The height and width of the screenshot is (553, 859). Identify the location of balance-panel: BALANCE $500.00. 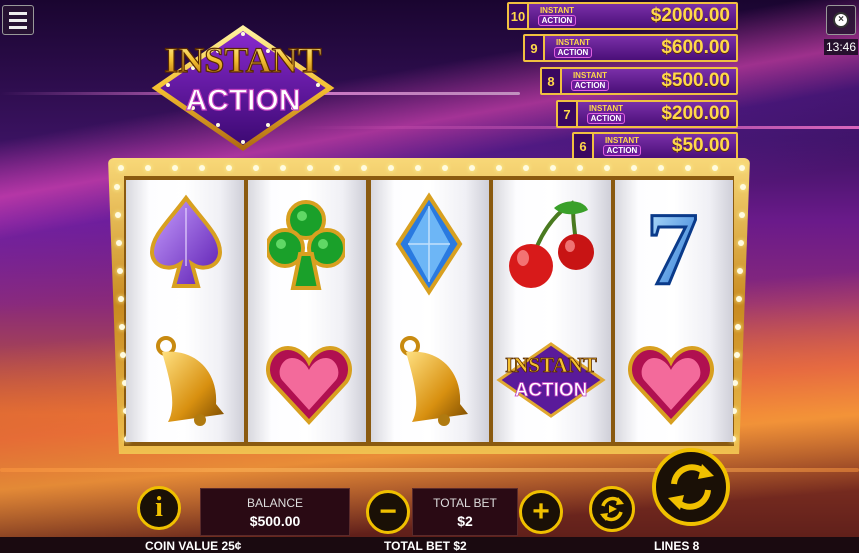
(275, 512).